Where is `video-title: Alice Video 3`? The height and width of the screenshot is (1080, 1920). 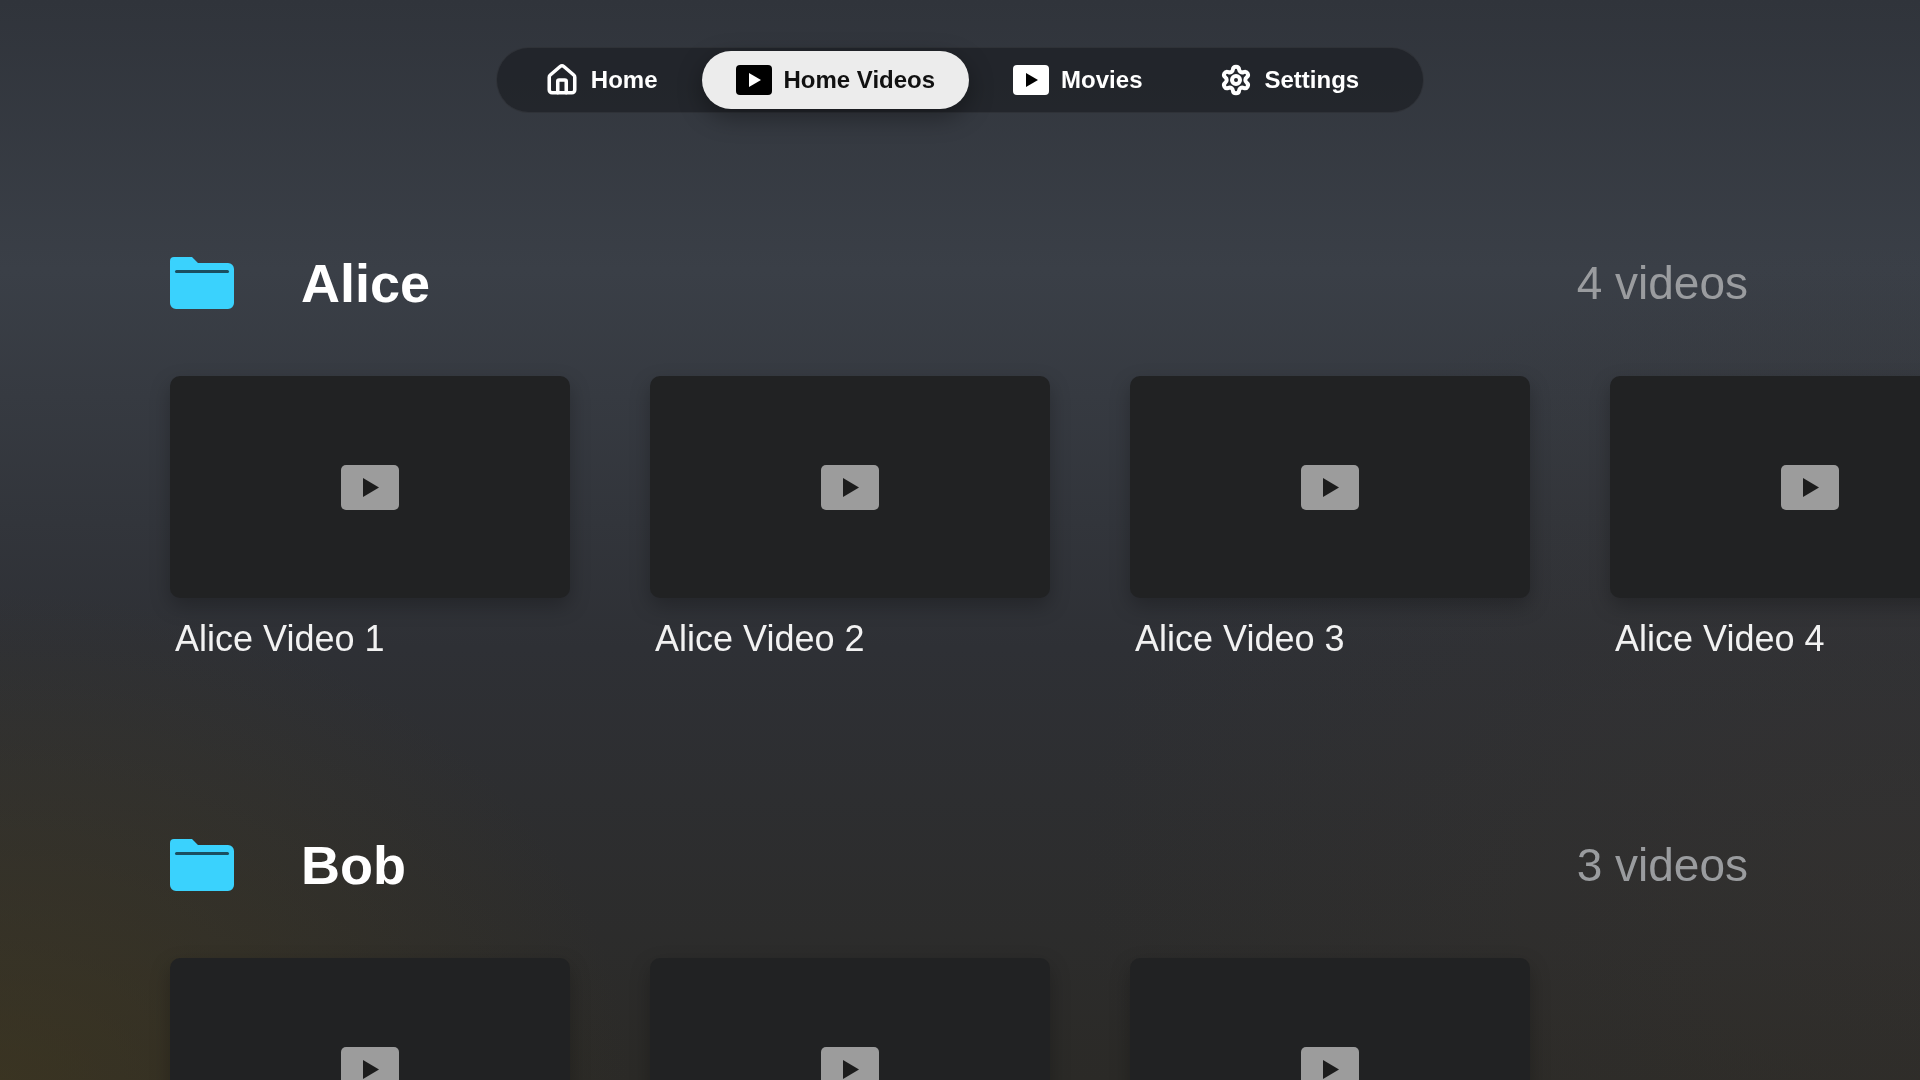
video-title: Alice Video 3 is located at coordinates (1240, 639).